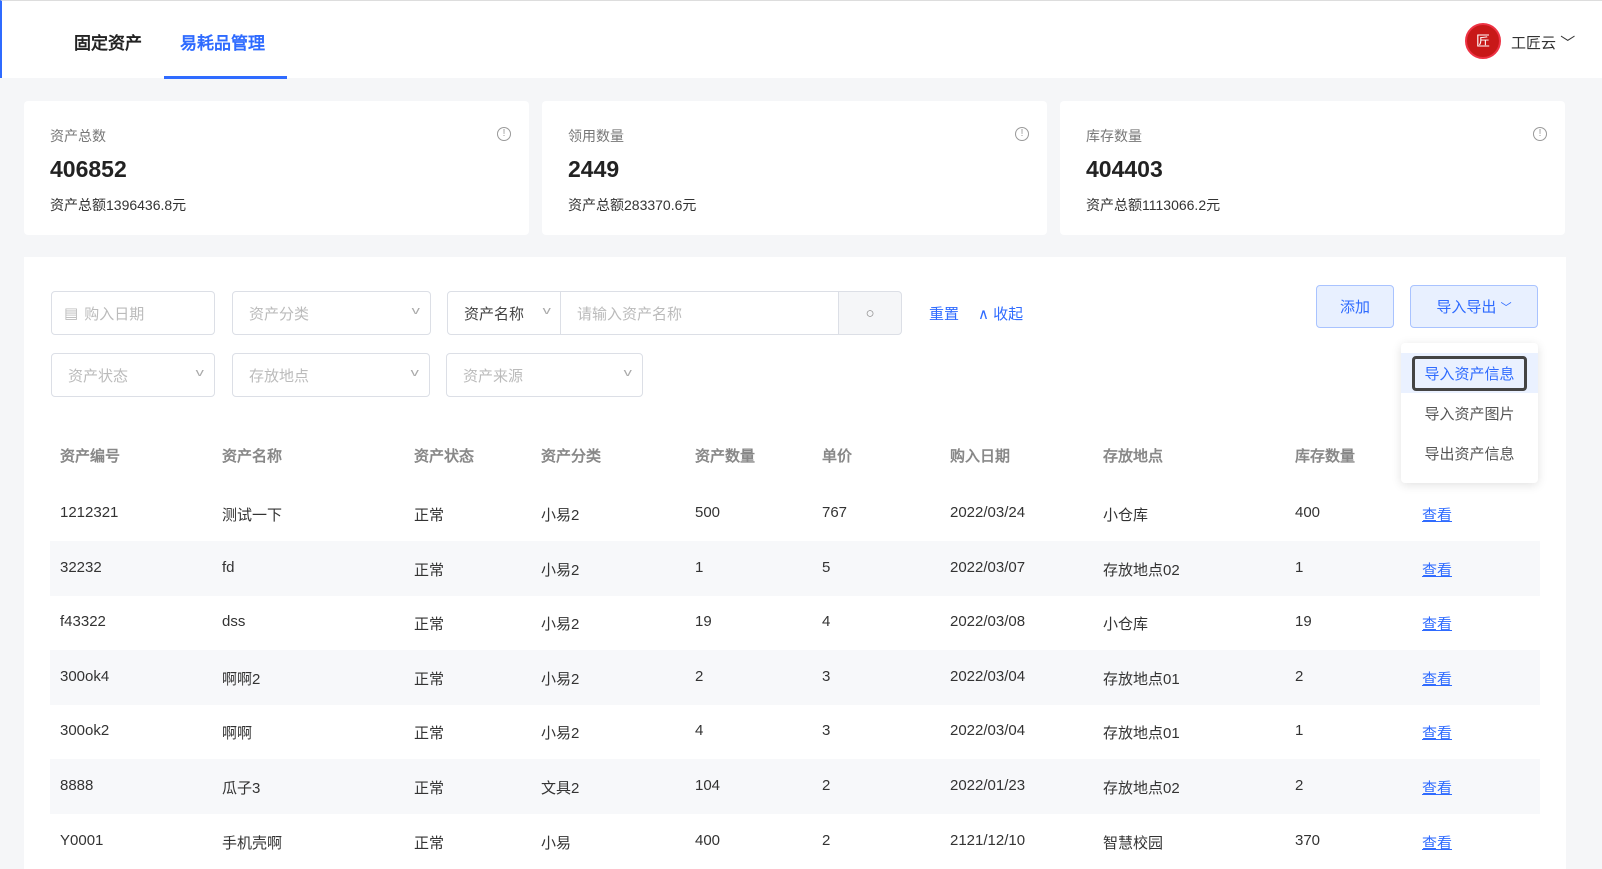 This screenshot has height=869, width=1602. Describe the element at coordinates (944, 313) in the screenshot. I see `reset-link: 重置` at that location.